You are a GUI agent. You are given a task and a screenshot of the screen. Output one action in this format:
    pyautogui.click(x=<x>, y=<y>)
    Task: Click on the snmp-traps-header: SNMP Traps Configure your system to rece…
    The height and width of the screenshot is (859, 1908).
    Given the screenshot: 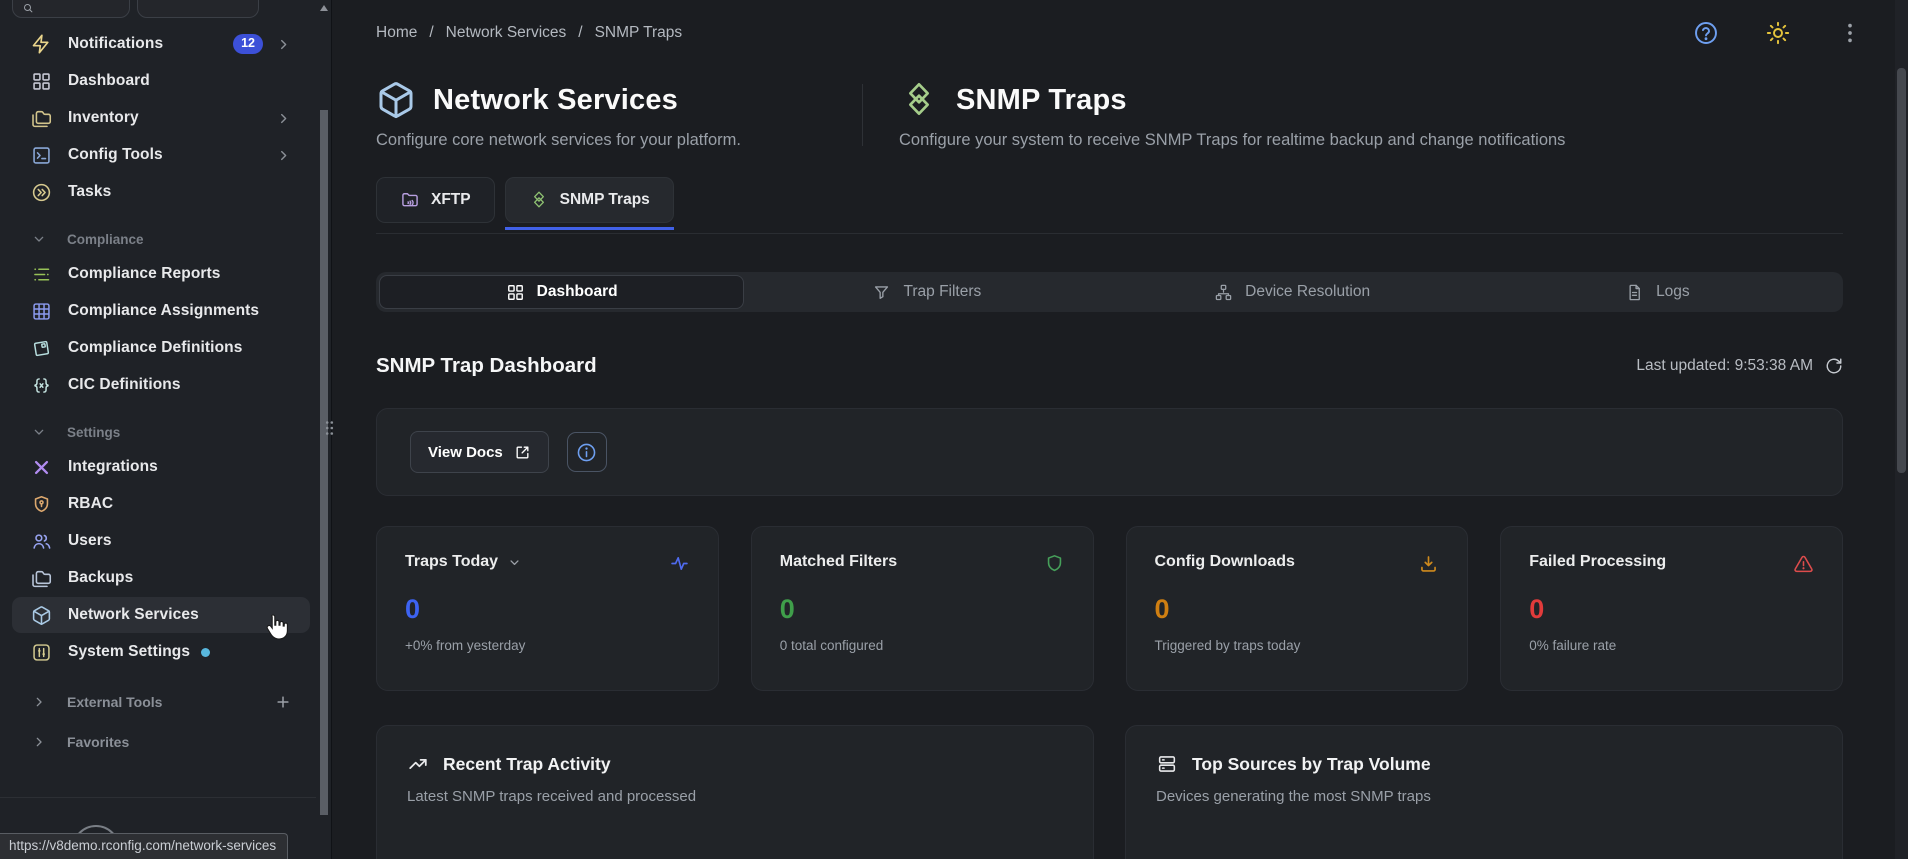 What is the action you would take?
    pyautogui.click(x=1353, y=115)
    